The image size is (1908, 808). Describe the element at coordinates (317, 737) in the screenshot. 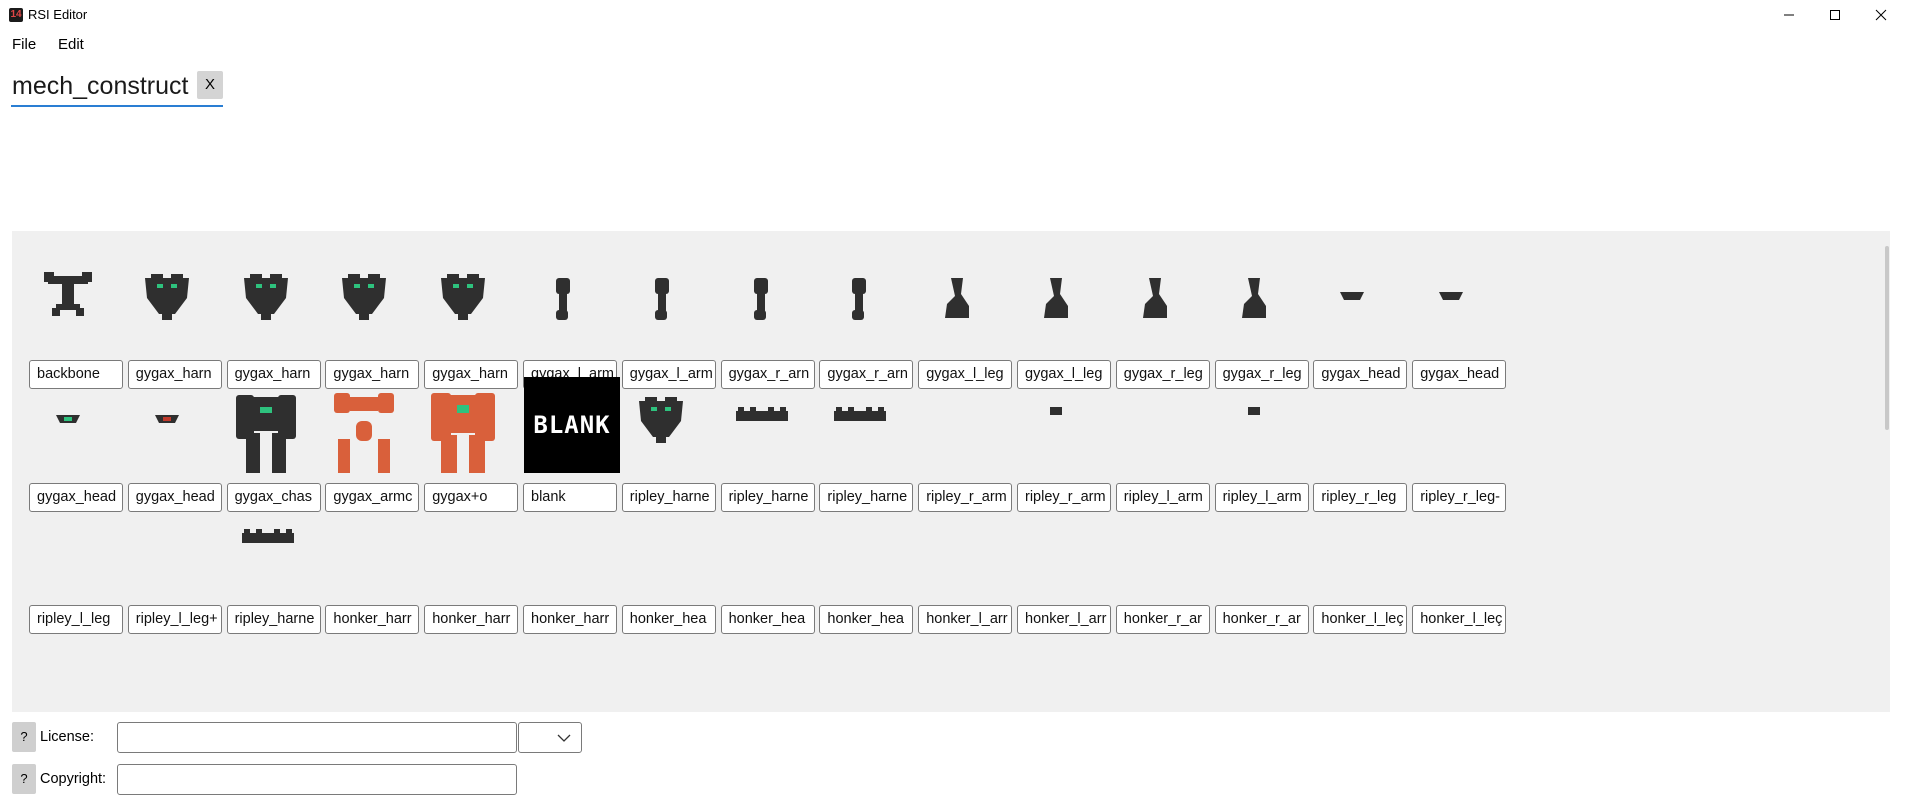

I see `license-input` at that location.